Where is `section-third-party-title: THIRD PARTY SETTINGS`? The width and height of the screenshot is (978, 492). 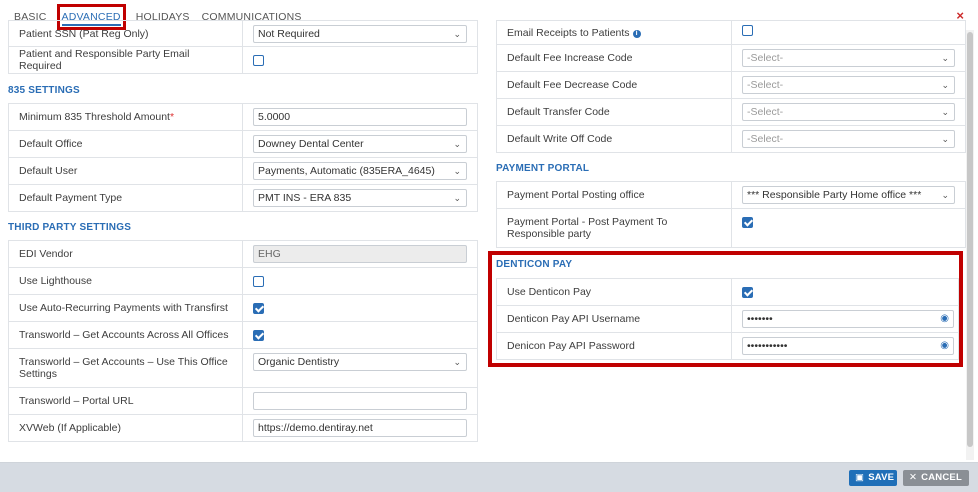
section-third-party-title: THIRD PARTY SETTINGS is located at coordinates (70, 227).